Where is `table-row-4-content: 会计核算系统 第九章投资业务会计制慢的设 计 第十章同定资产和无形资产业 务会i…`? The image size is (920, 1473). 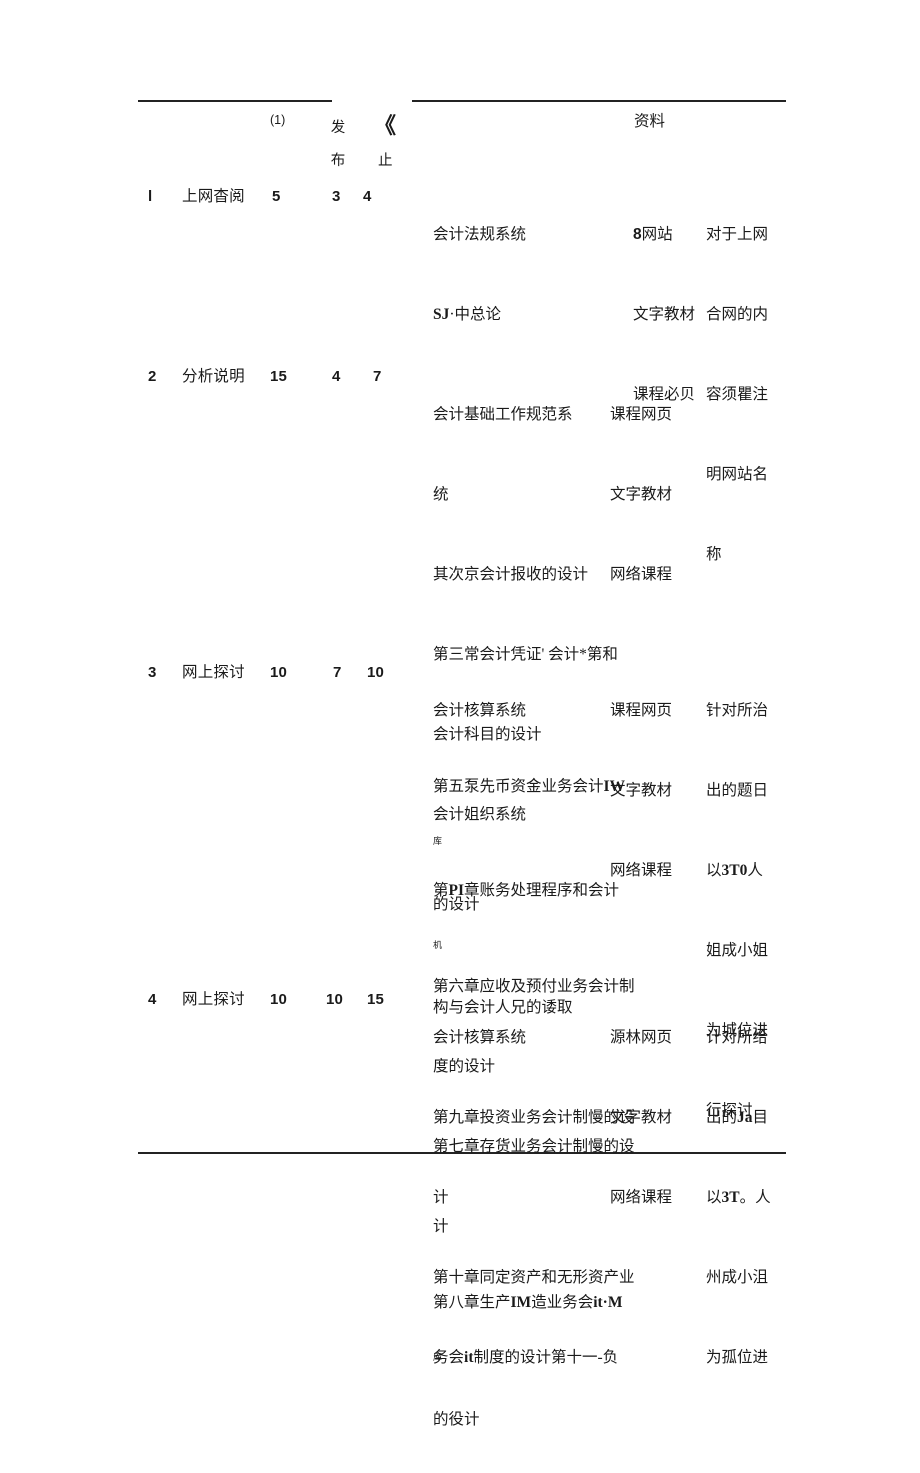 table-row-4-content: 会计核算系统 第九章投资业务会计制慢的设 计 第十章同定资产和无形资产业 务会i… is located at coordinates (534, 1198).